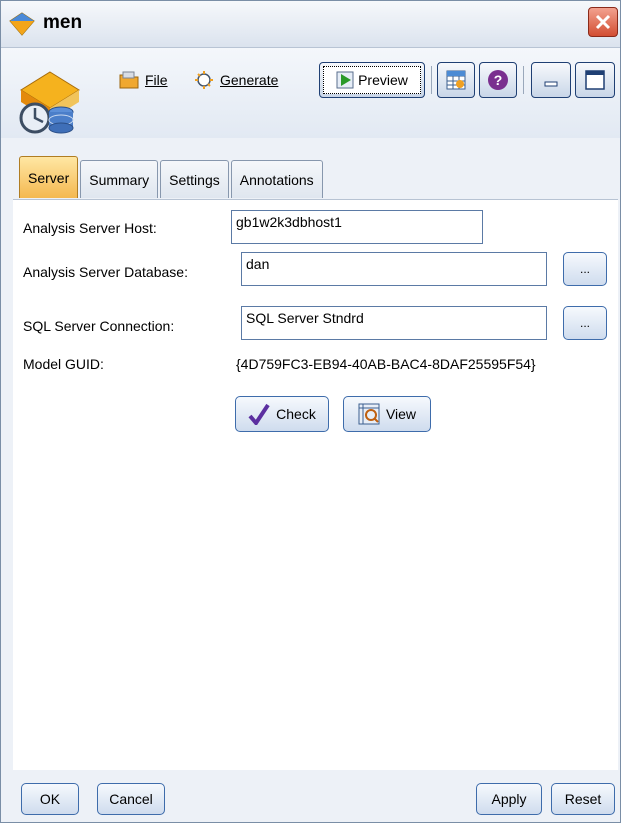  I want to click on view-button: View, so click(387, 414).